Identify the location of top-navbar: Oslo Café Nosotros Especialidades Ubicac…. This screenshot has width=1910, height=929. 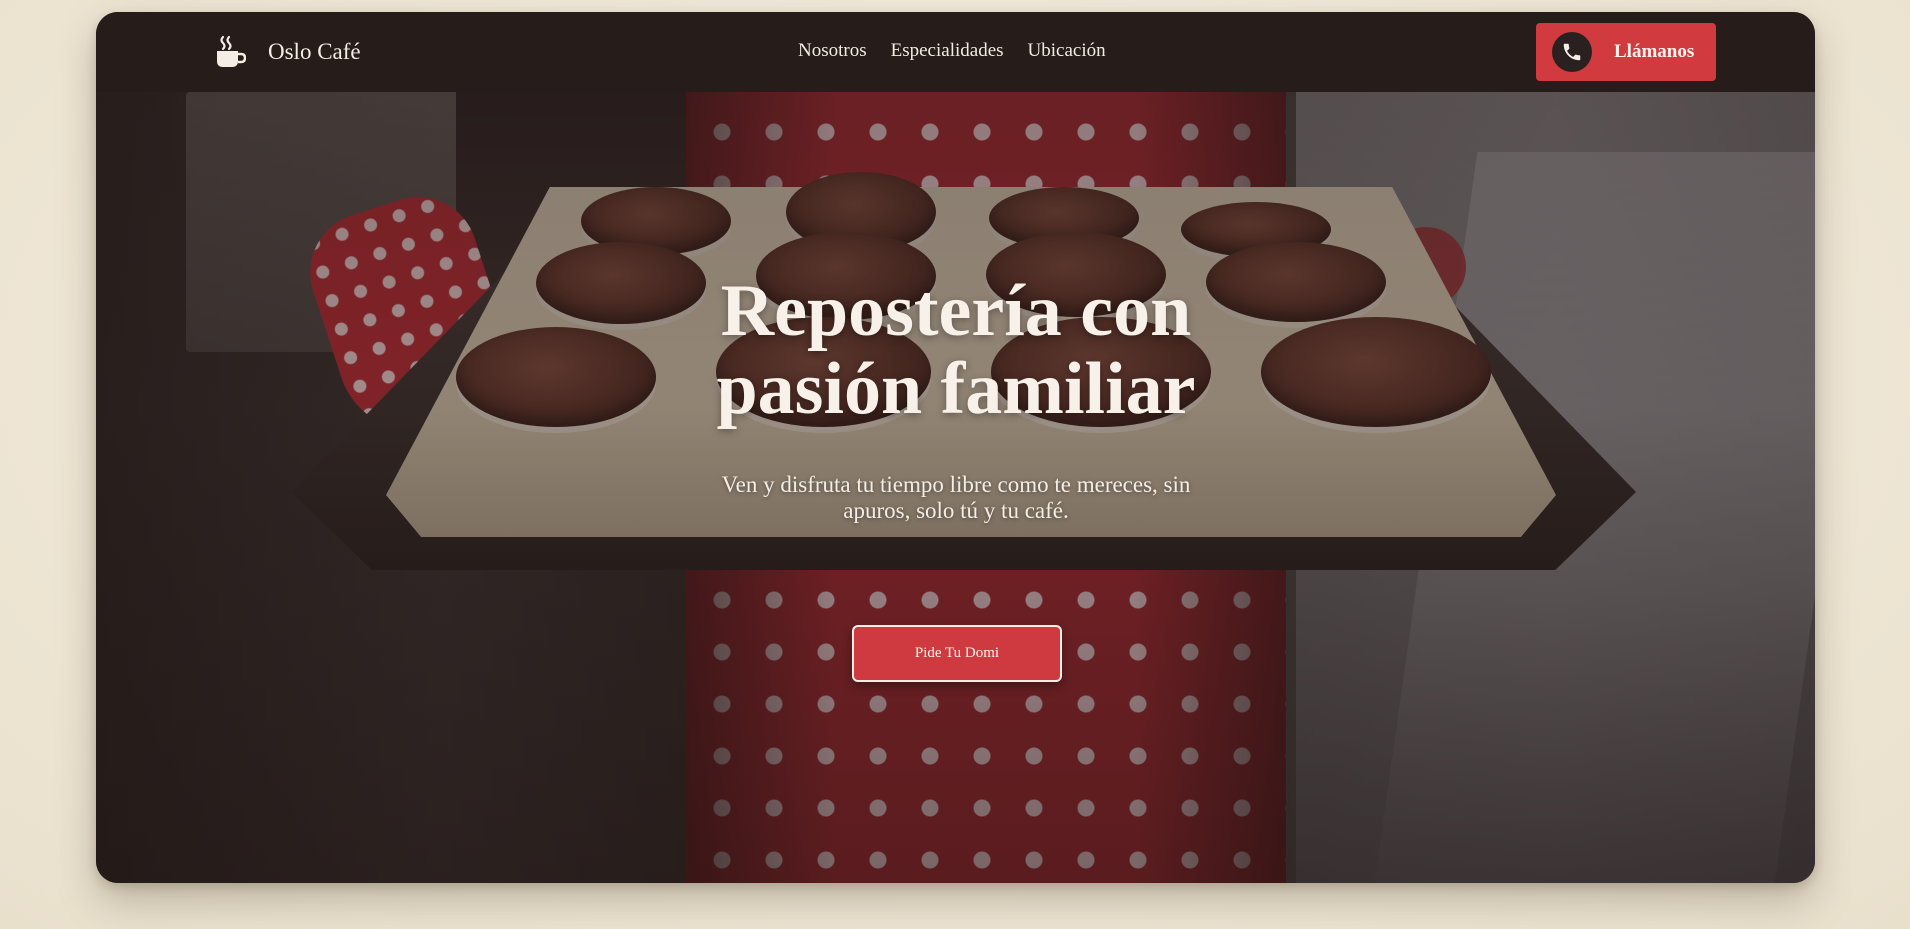
(955, 52).